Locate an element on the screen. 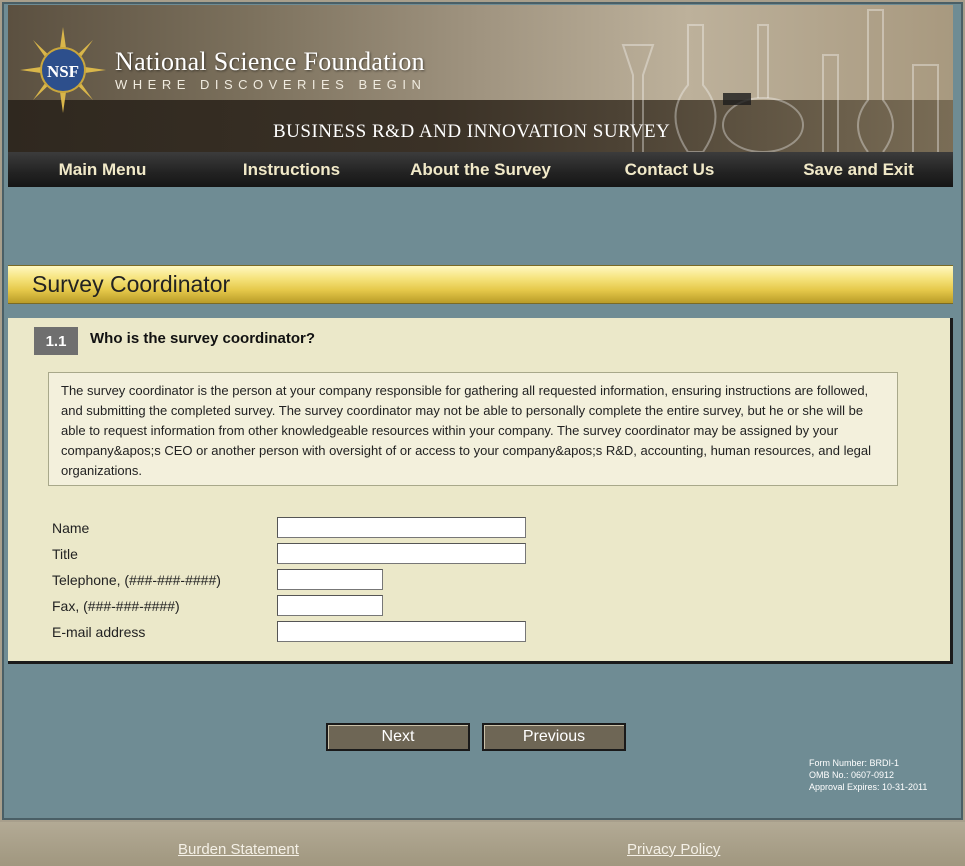  fax-input is located at coordinates (330, 605).